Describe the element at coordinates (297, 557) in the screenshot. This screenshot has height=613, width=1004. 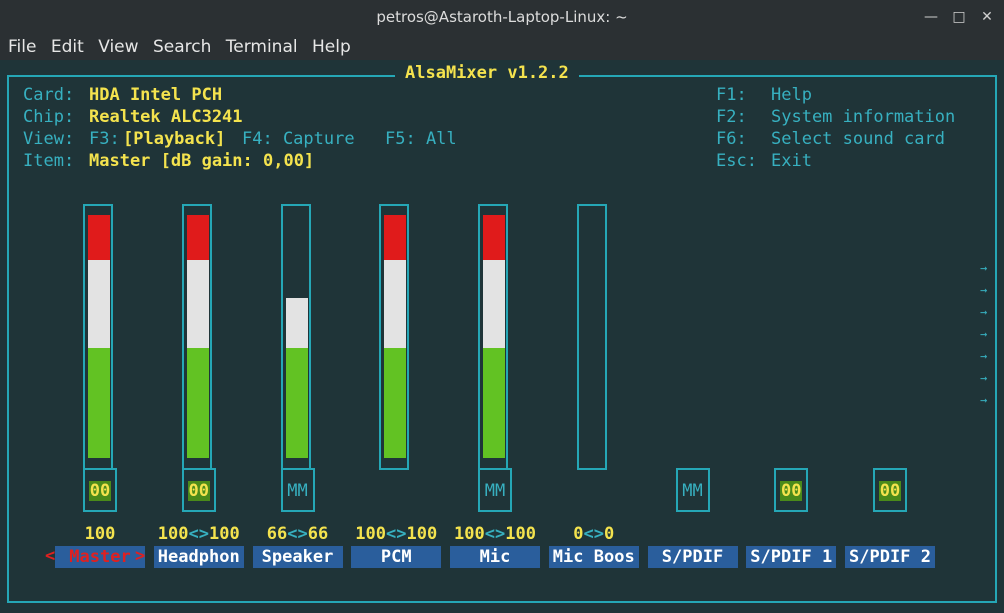
I see `channel-label-speaker: Speaker` at that location.